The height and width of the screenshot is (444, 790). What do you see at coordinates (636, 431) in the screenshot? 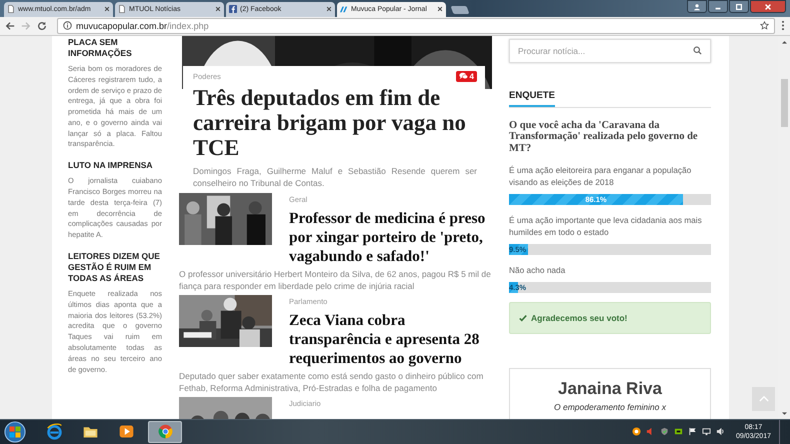
I see `tray-app-icon` at bounding box center [636, 431].